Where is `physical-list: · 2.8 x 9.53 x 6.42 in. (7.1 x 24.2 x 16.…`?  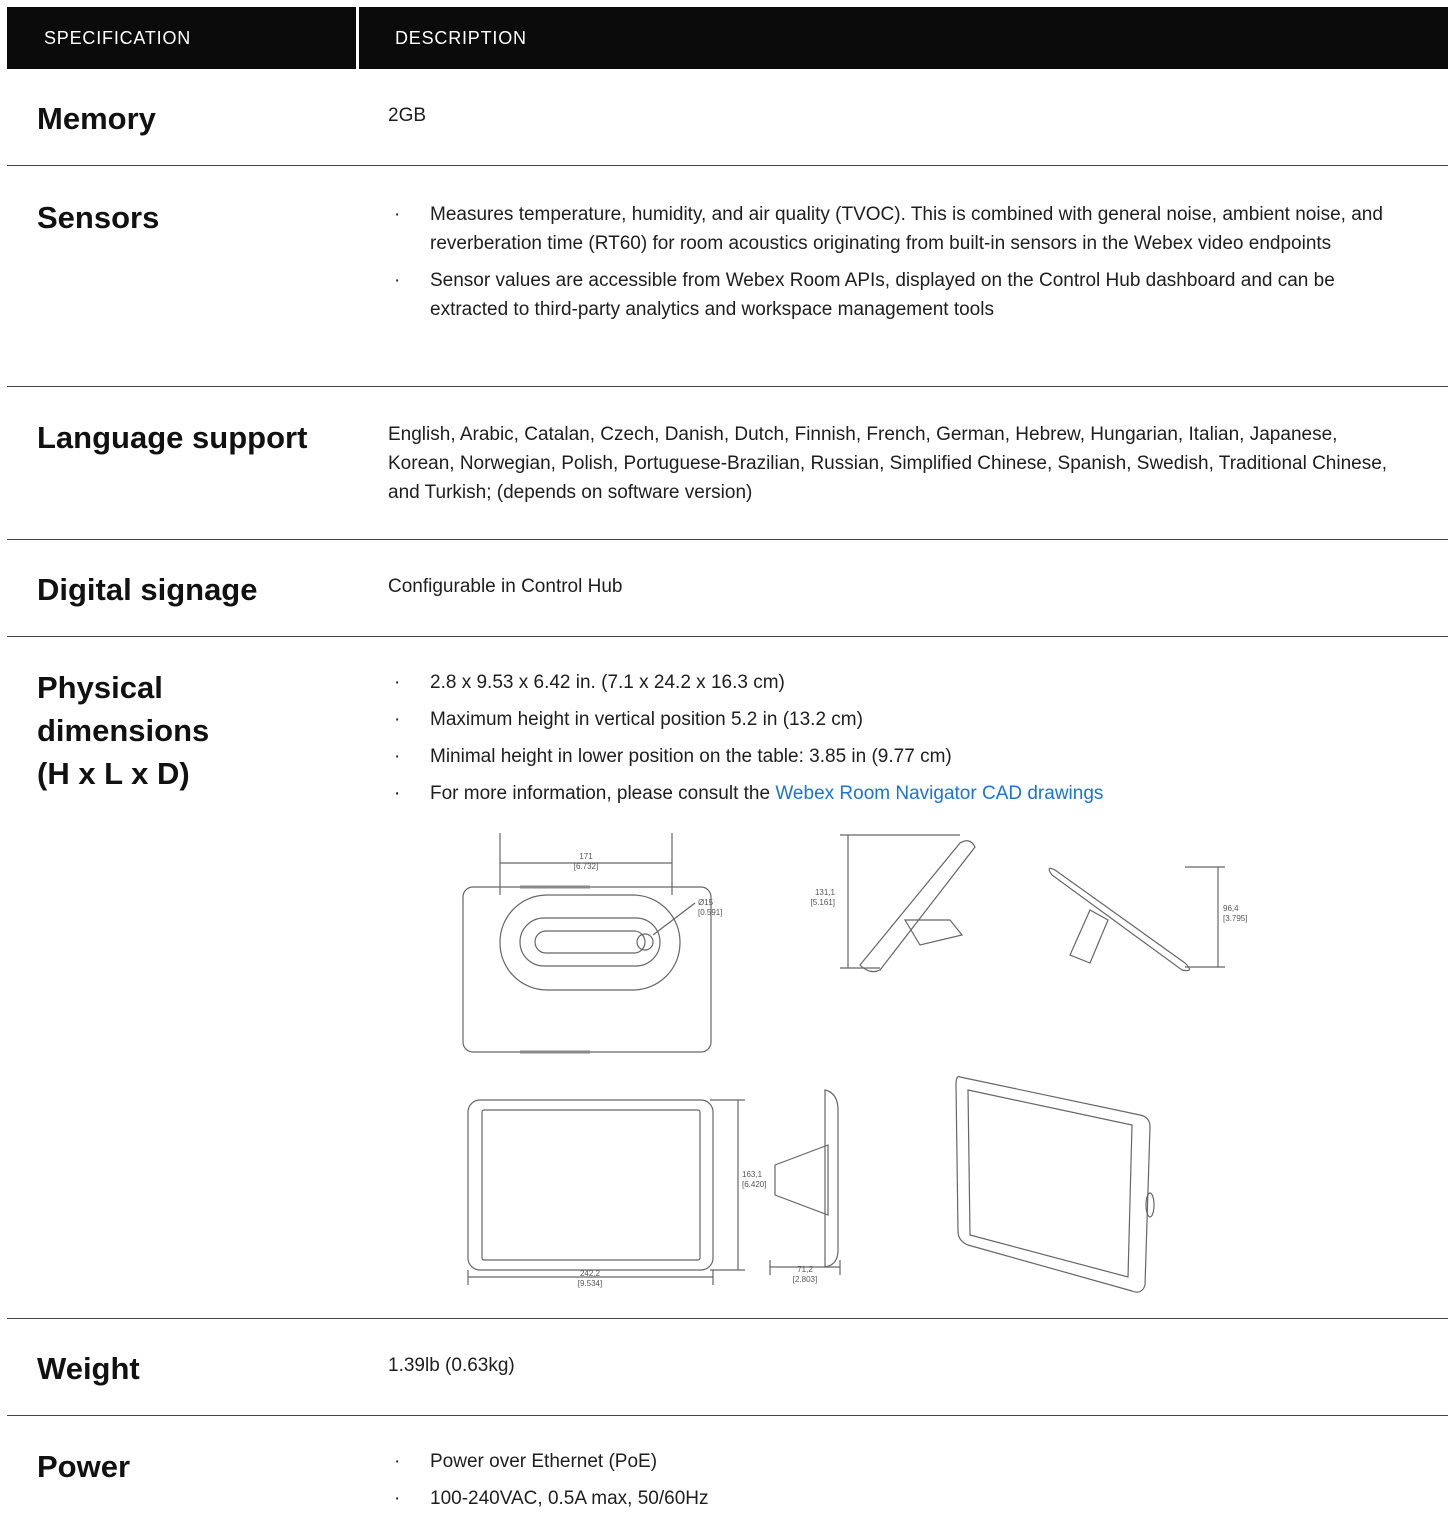 physical-list: · 2.8 x 9.53 x 6.42 in. (7.1 x 24.2 x 16.… is located at coordinates (893, 742).